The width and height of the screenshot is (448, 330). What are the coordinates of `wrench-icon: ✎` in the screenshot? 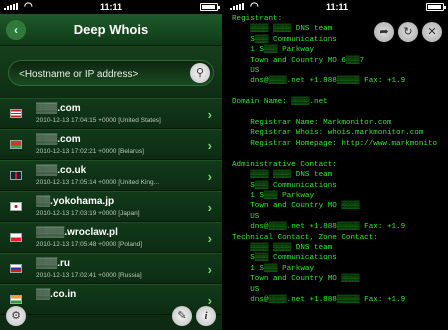 It's located at (182, 316).